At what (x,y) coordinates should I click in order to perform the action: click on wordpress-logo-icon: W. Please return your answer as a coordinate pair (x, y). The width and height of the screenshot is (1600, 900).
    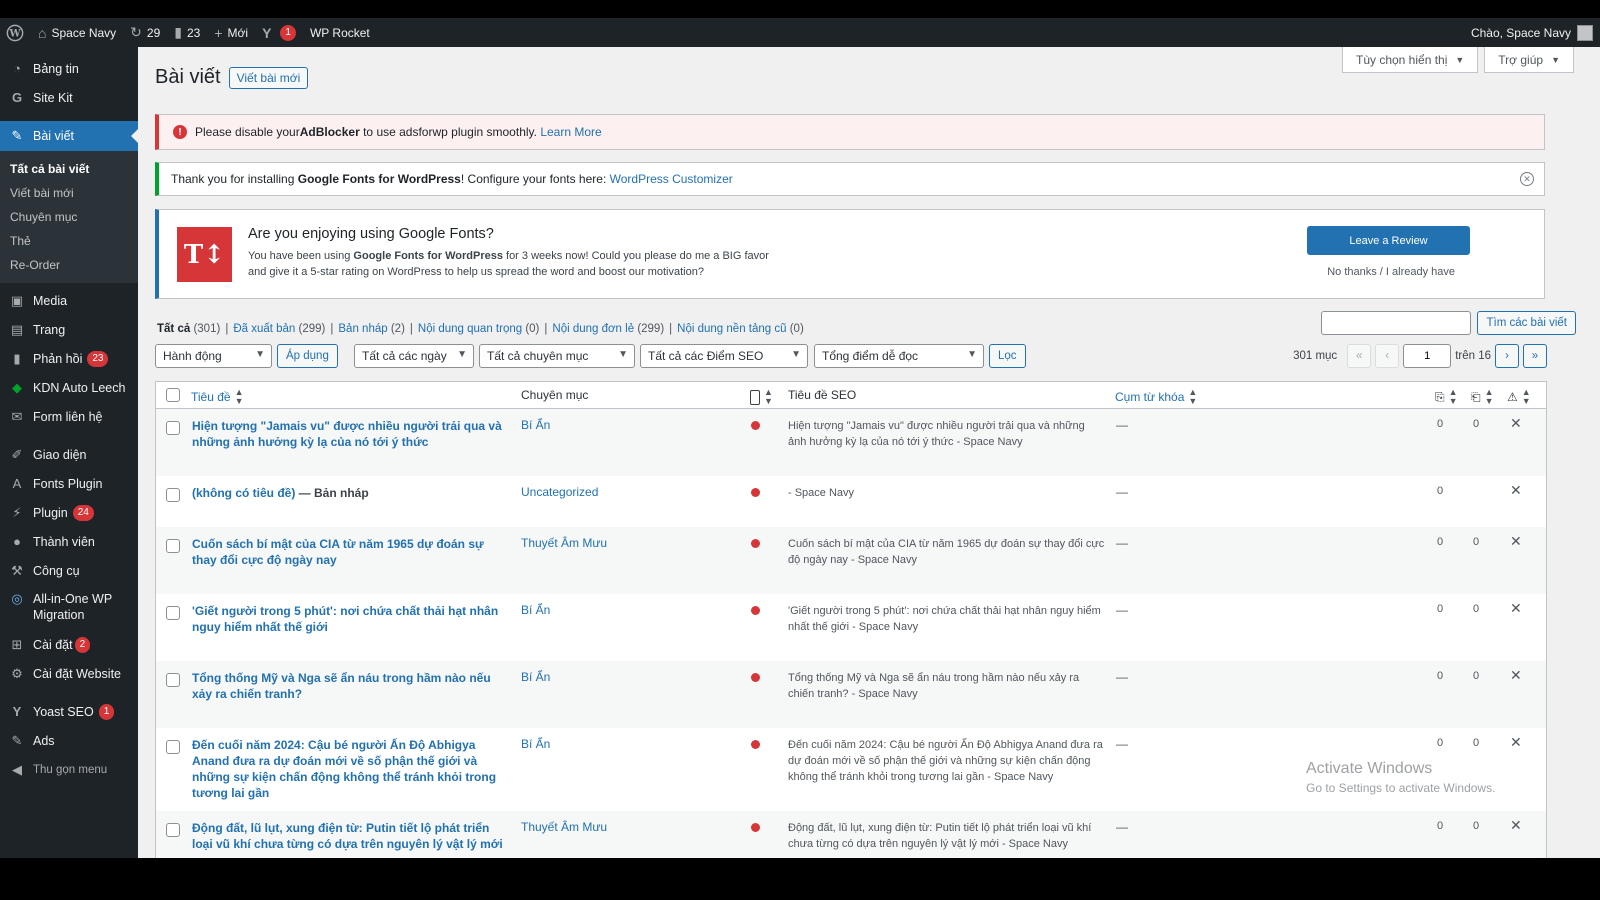
    Looking at the image, I should click on (15, 32).